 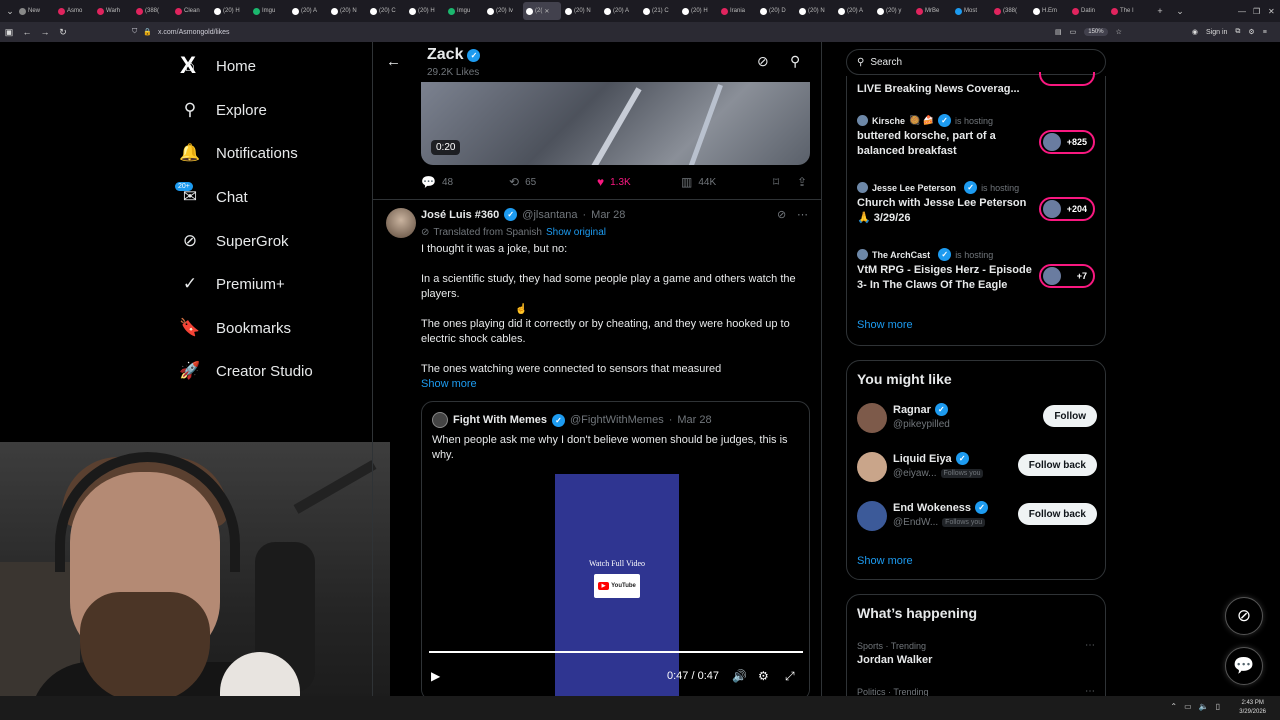 What do you see at coordinates (920, 409) in the screenshot?
I see `wtf-name: Ragnar ✓` at bounding box center [920, 409].